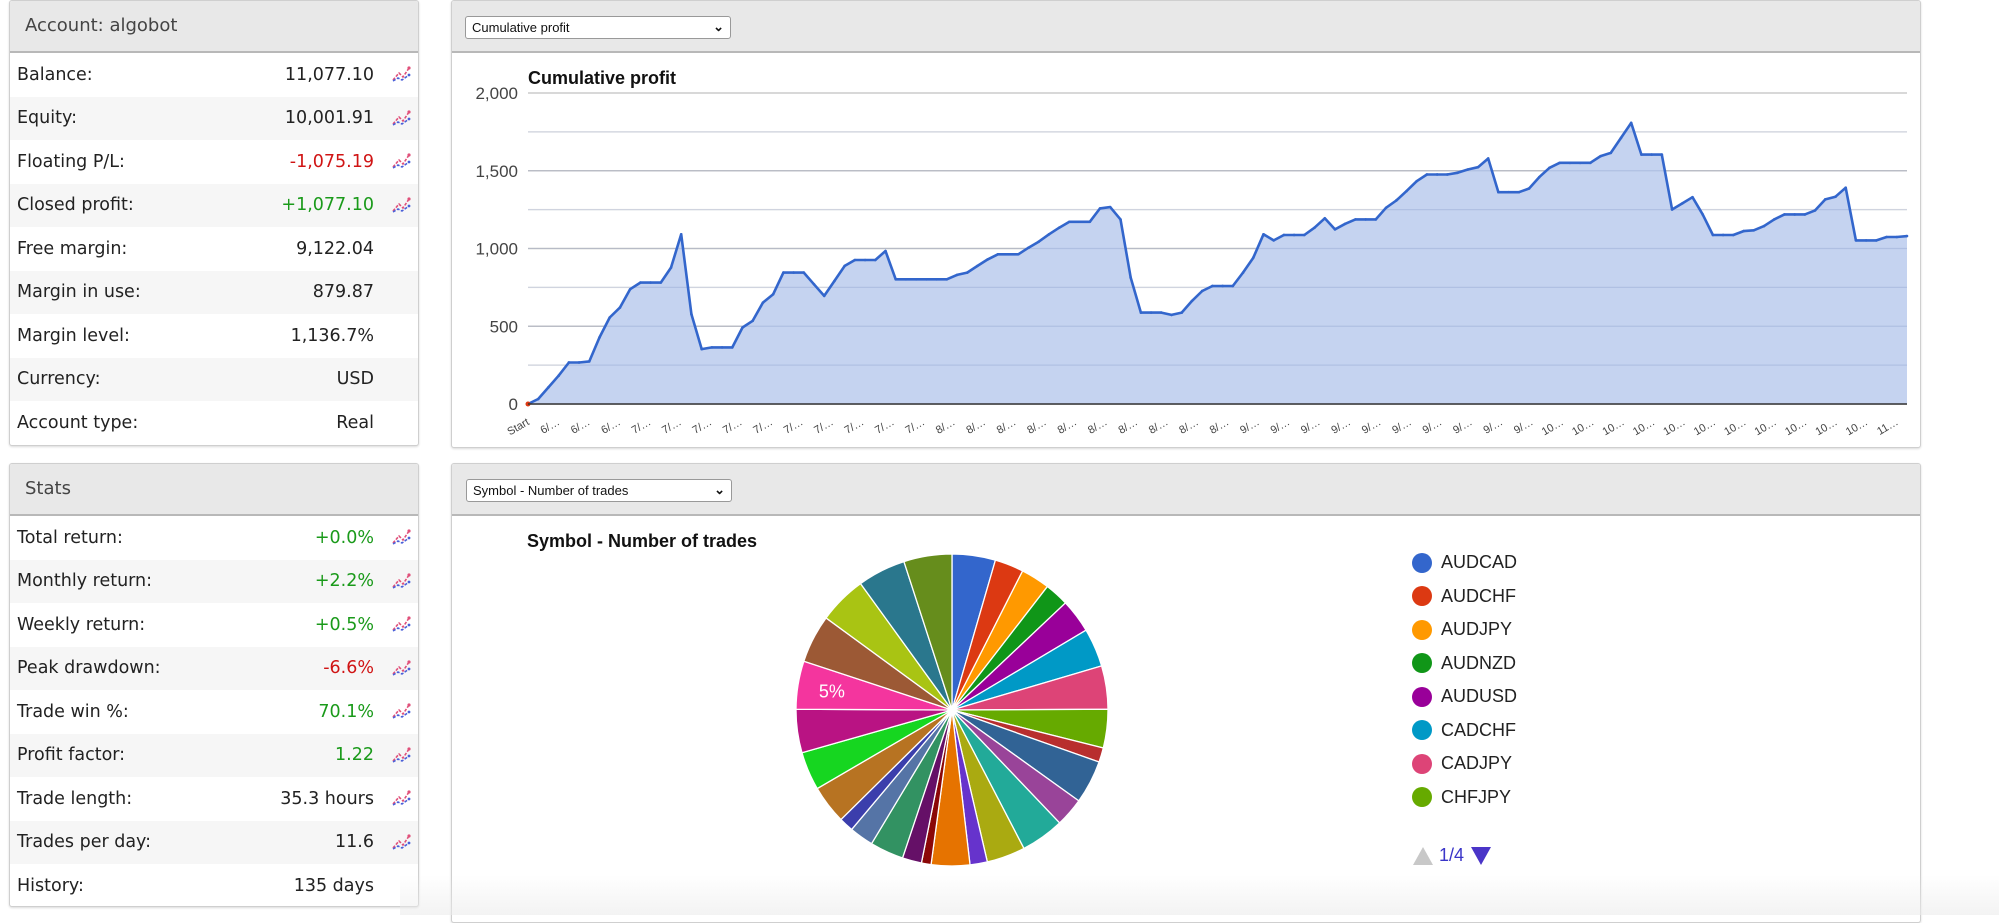 The height and width of the screenshot is (923, 1999). What do you see at coordinates (598, 27) in the screenshot?
I see `chart-type-select: Cumulative profit ⌄` at bounding box center [598, 27].